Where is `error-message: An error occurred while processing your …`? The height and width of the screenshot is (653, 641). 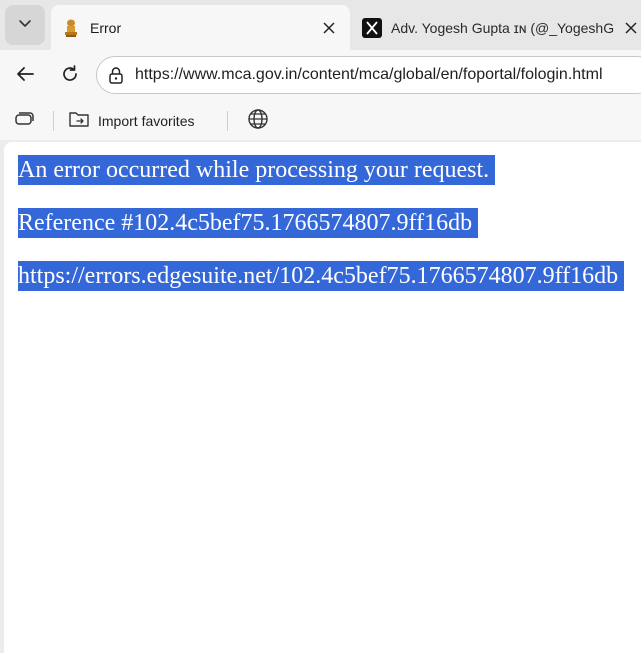
error-message: An error occurred while processing your … is located at coordinates (257, 170).